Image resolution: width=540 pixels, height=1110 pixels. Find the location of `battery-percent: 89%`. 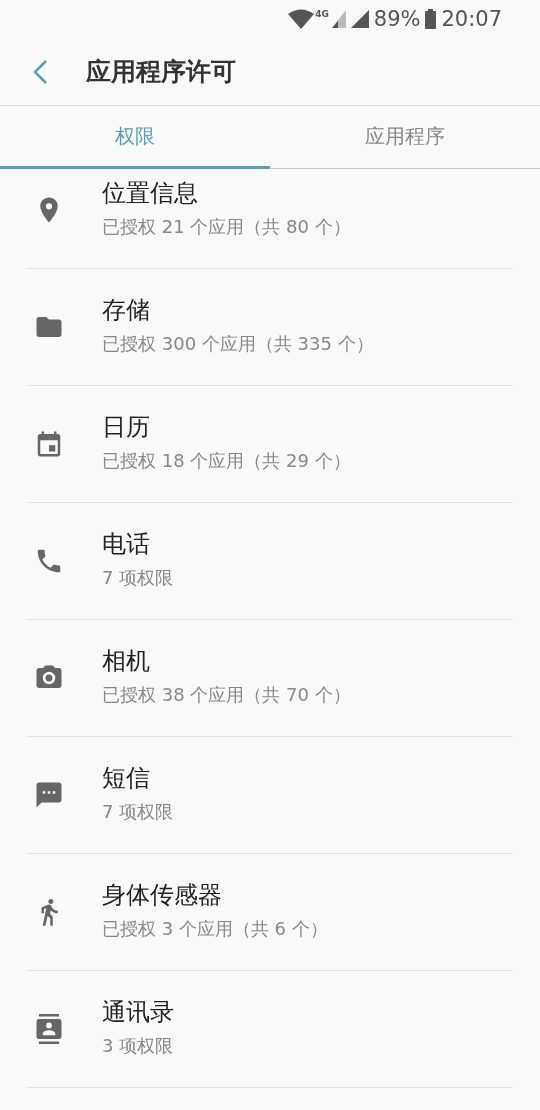

battery-percent: 89% is located at coordinates (397, 19).